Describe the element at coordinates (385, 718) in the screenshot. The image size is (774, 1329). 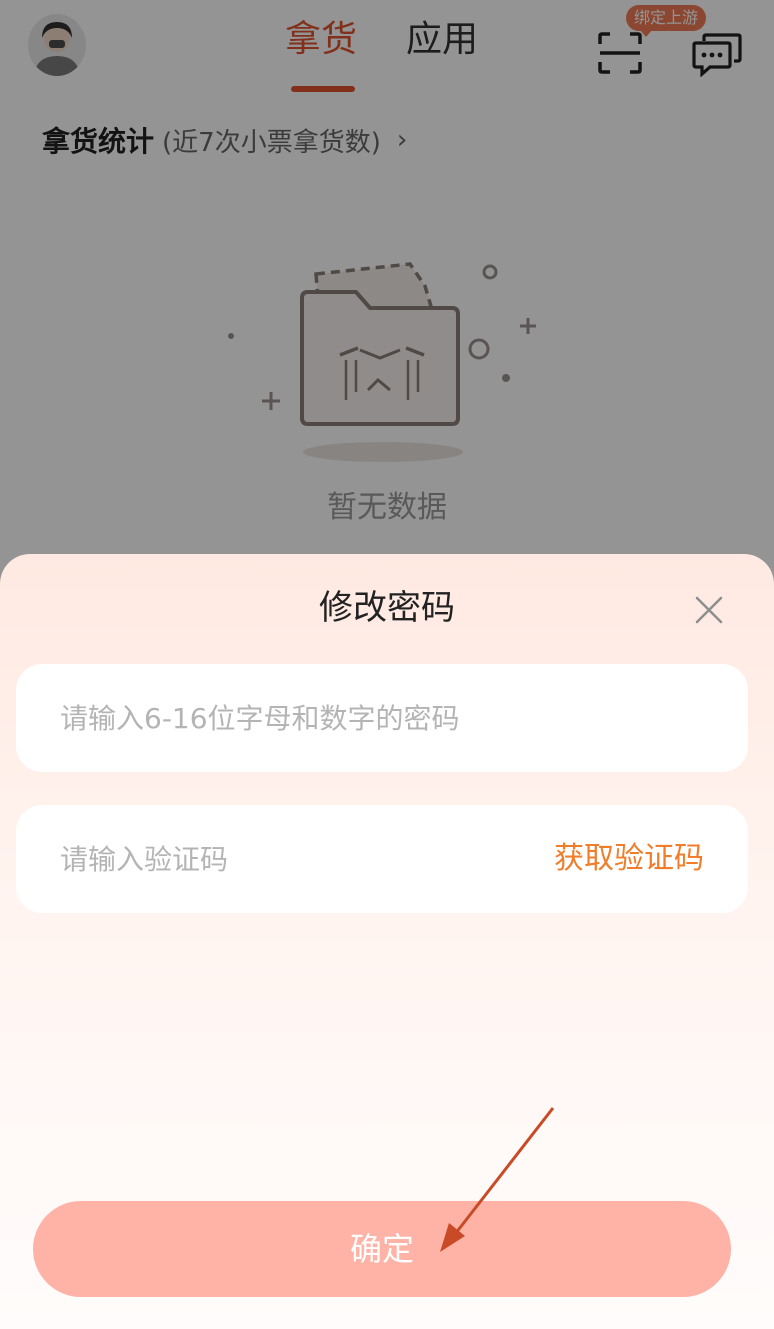
I see `new-password-input` at that location.